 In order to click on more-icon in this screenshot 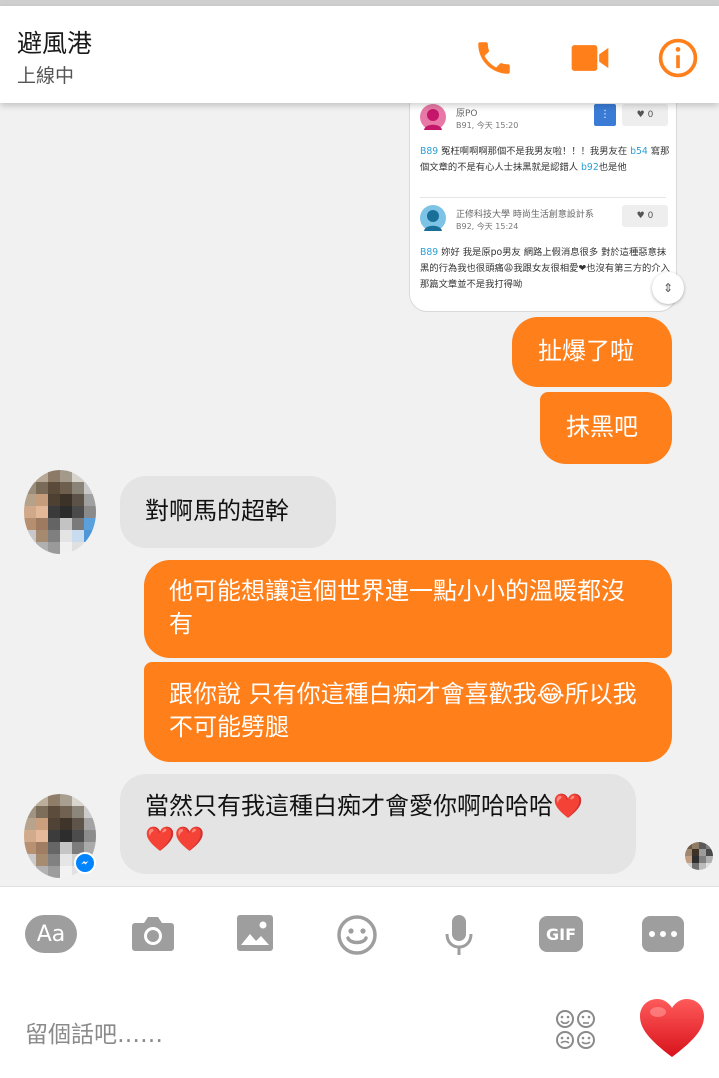, I will do `click(663, 934)`.